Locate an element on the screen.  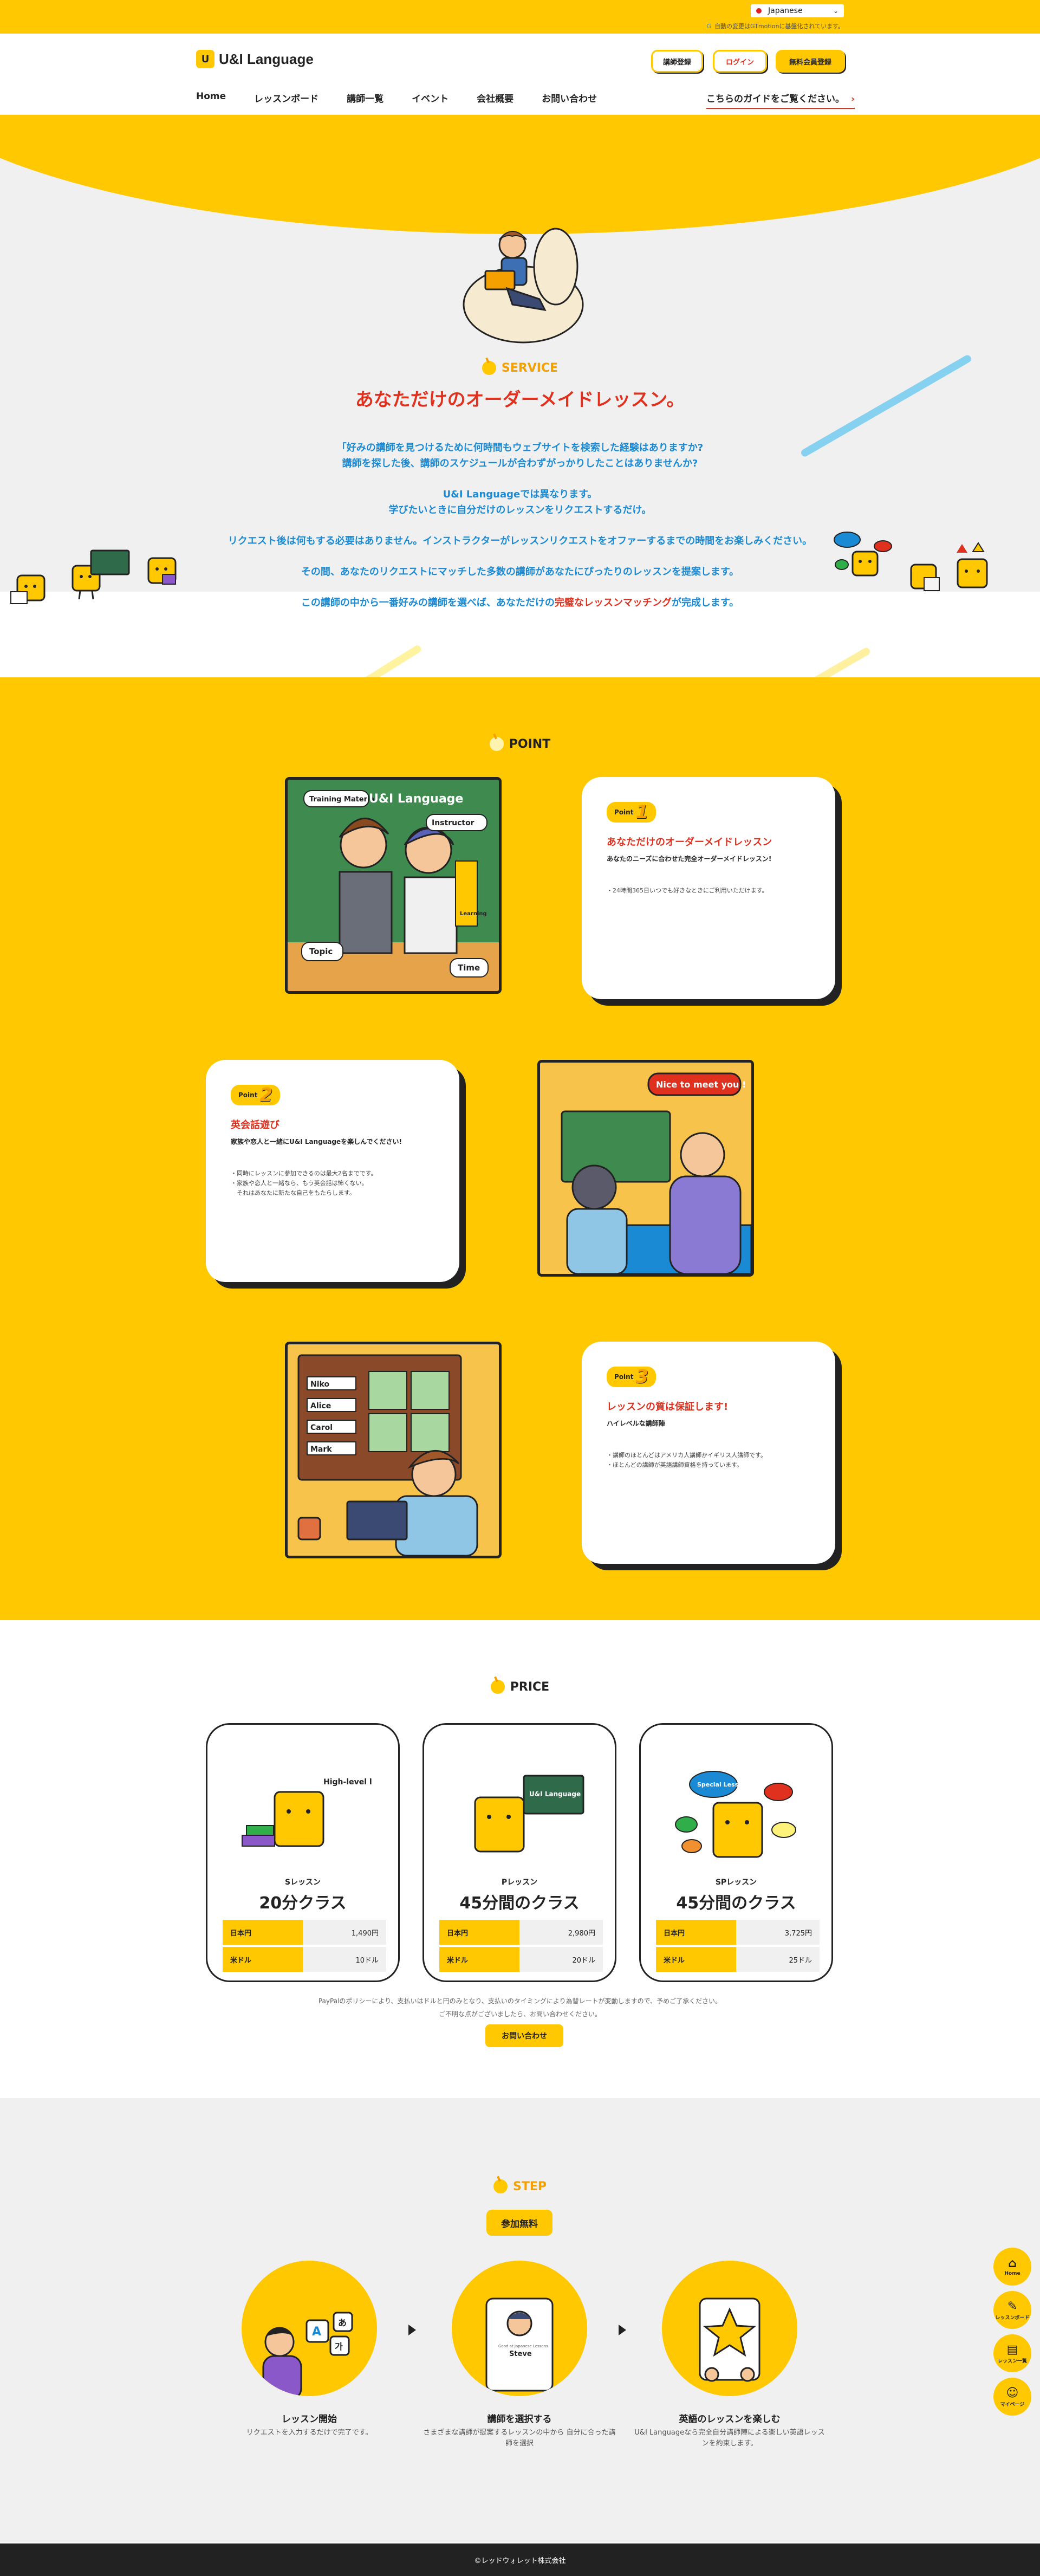
img-label-learning: Learning is located at coordinates (473, 914).